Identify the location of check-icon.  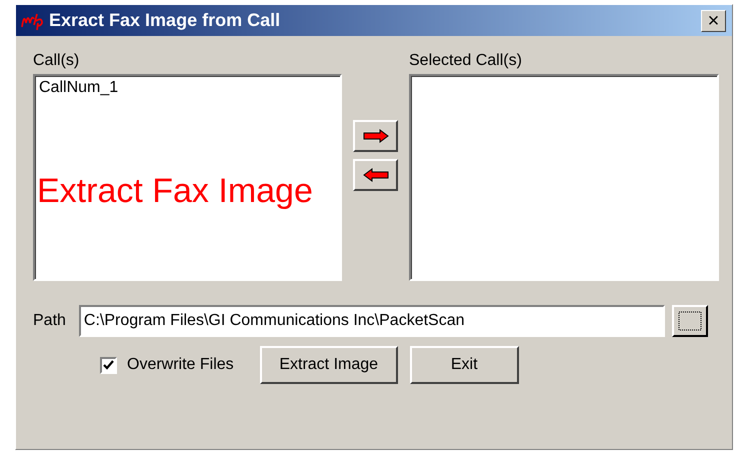
(108, 365).